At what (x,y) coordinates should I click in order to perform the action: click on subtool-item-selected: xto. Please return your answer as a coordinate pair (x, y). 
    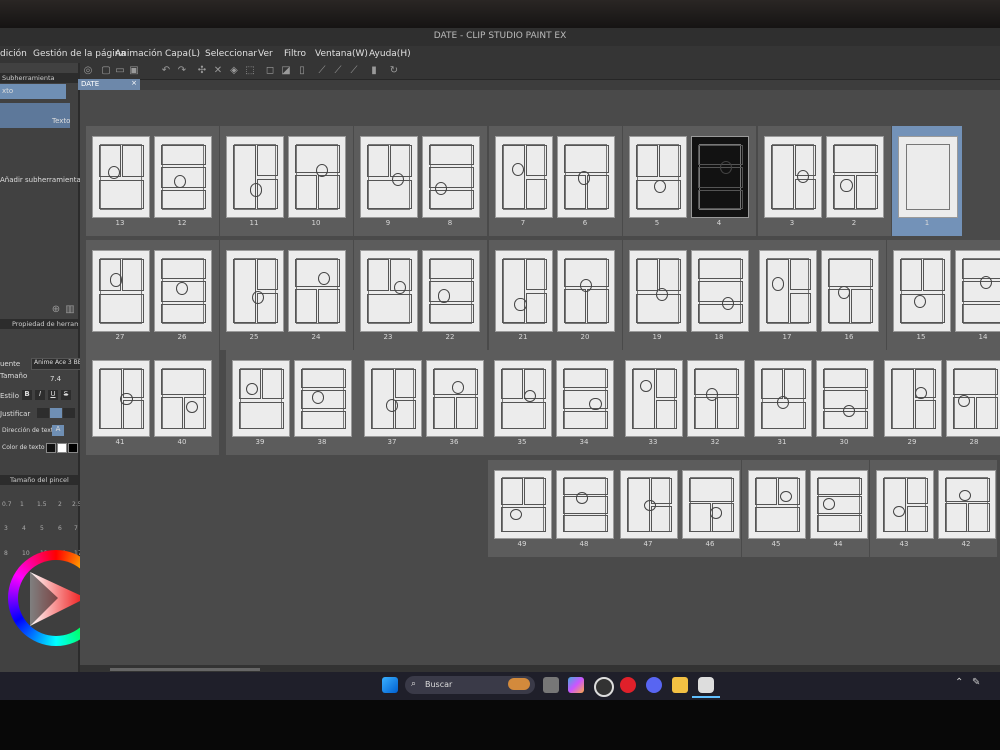
    Looking at the image, I should click on (33, 91).